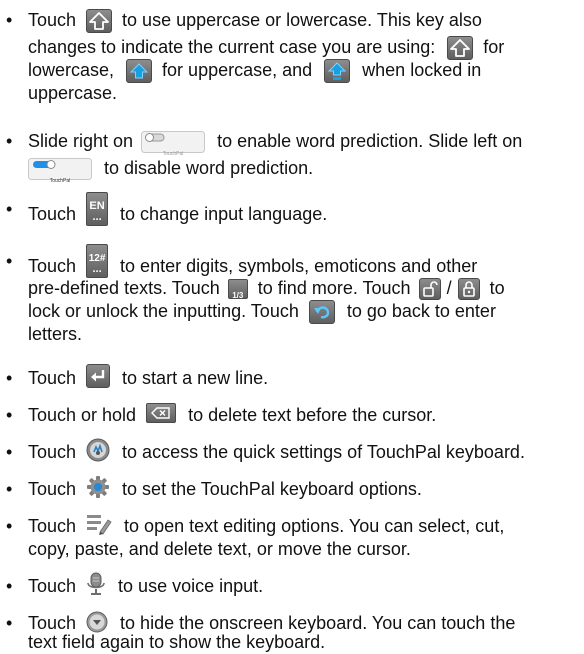 This screenshot has height=654, width=584. What do you see at coordinates (370, 141) in the screenshot?
I see `text: to enable word prediction. Slide left on` at bounding box center [370, 141].